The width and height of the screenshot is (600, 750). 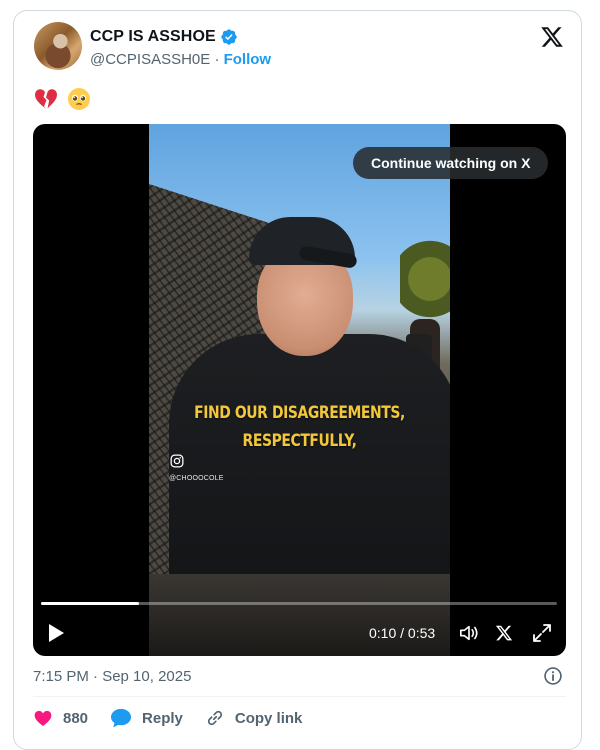 I want to click on tweet-text, so click(x=62, y=99).